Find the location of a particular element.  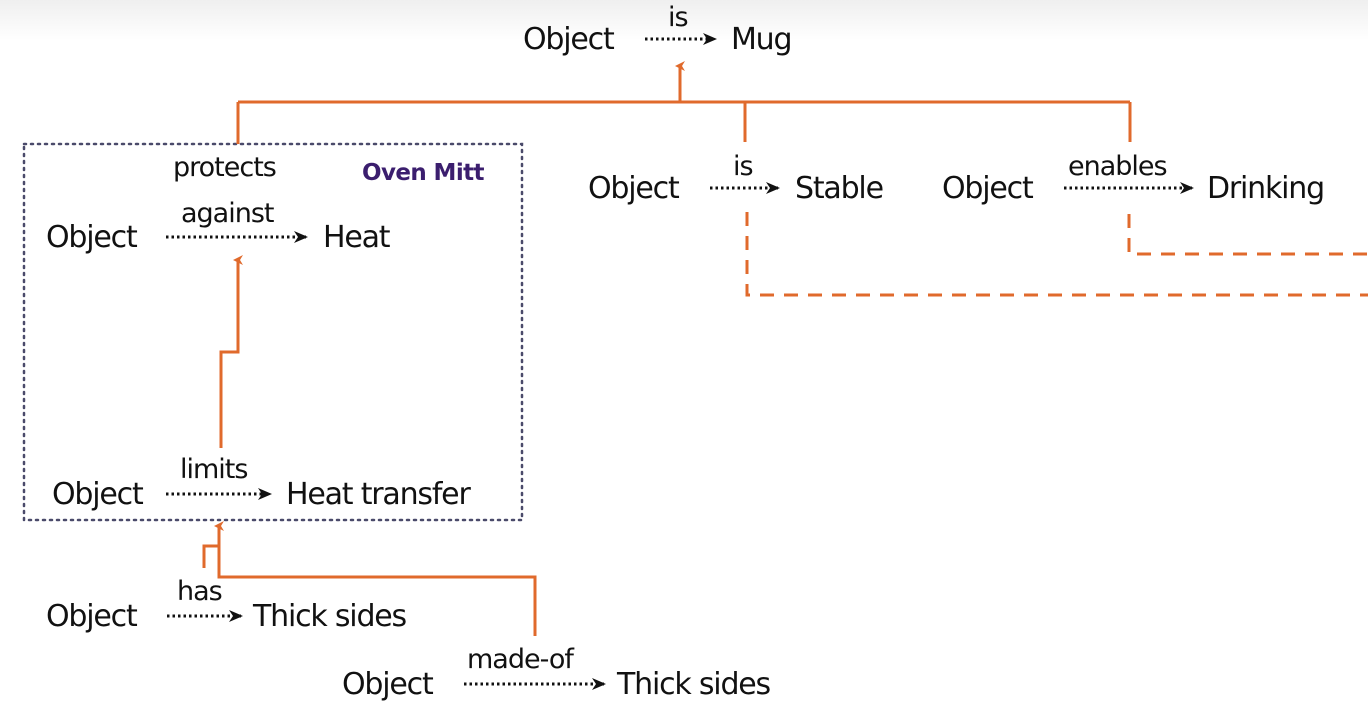

subject-node-transfer: Object is located at coordinates (98, 494).